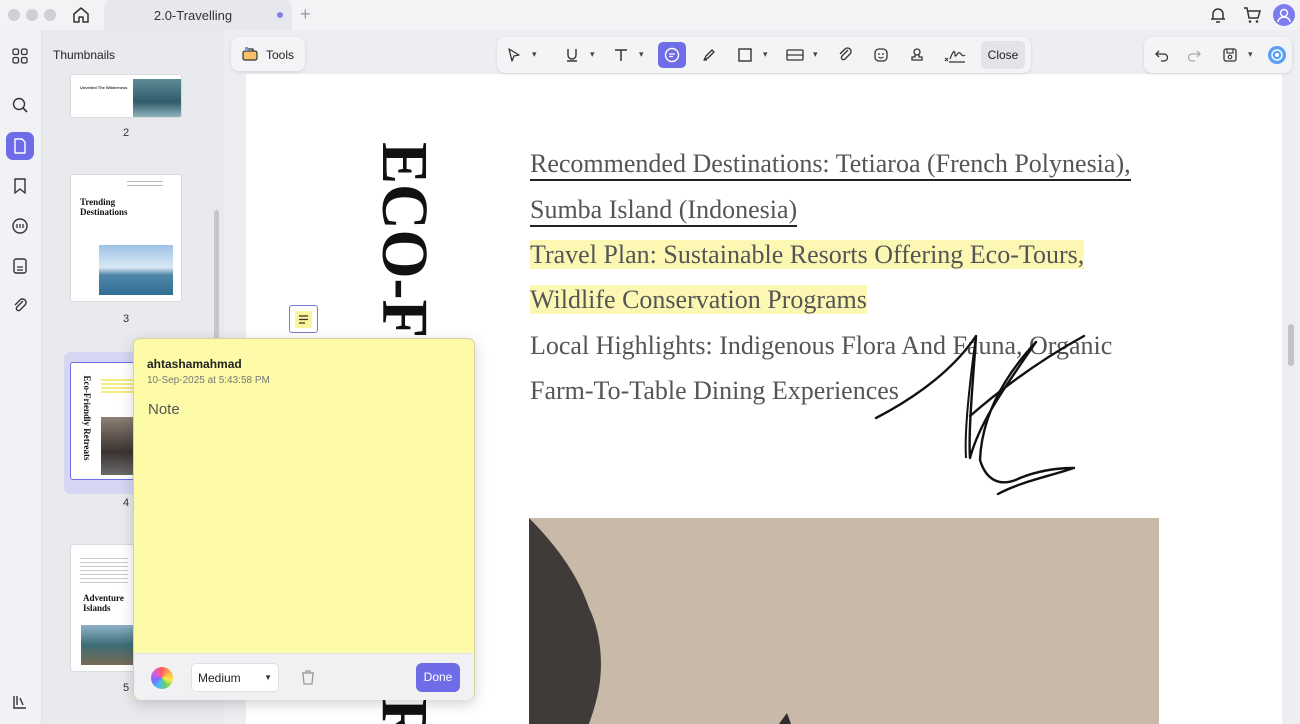  What do you see at coordinates (1284, 15) in the screenshot?
I see `user-avatar` at bounding box center [1284, 15].